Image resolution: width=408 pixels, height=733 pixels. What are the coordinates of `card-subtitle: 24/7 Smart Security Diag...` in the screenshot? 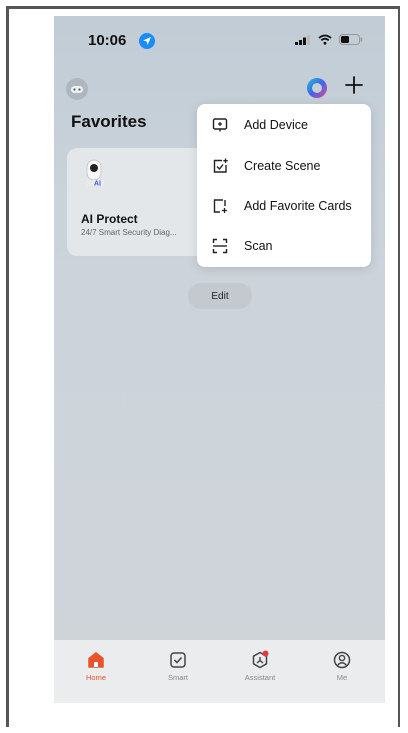 It's located at (129, 232).